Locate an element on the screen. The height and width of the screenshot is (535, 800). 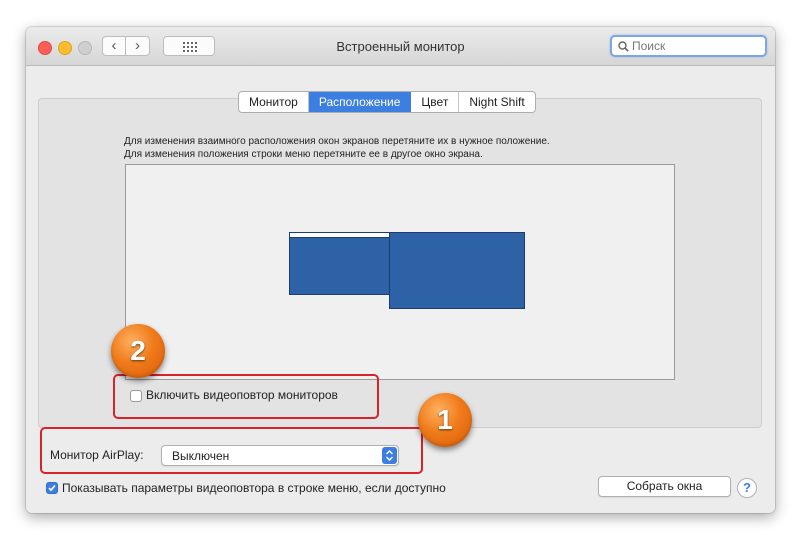
show-mirroring-menu-checkbox is located at coordinates (52, 488).